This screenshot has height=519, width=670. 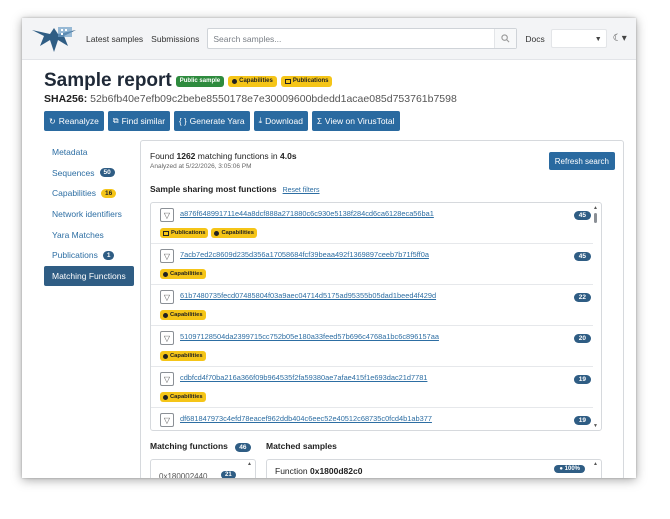 I want to click on nav-submissions: Submissions, so click(x=175, y=39).